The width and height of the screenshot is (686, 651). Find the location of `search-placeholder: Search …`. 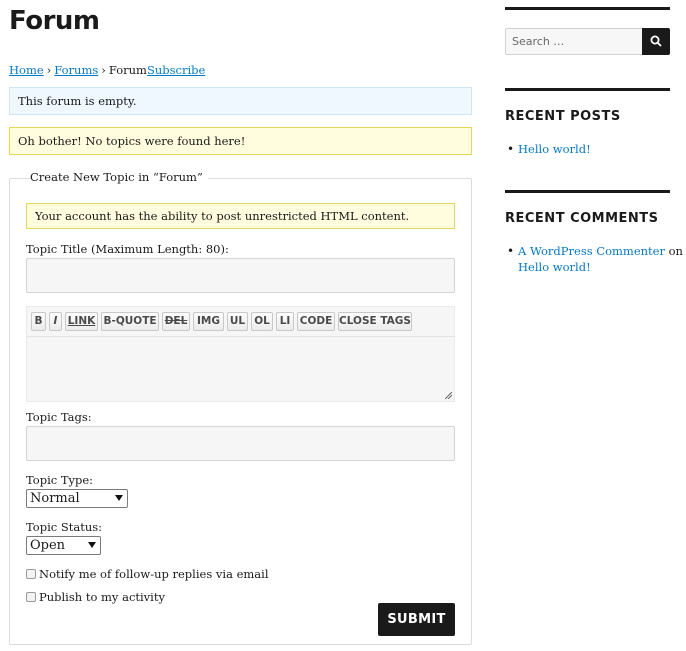

search-placeholder: Search … is located at coordinates (538, 41).